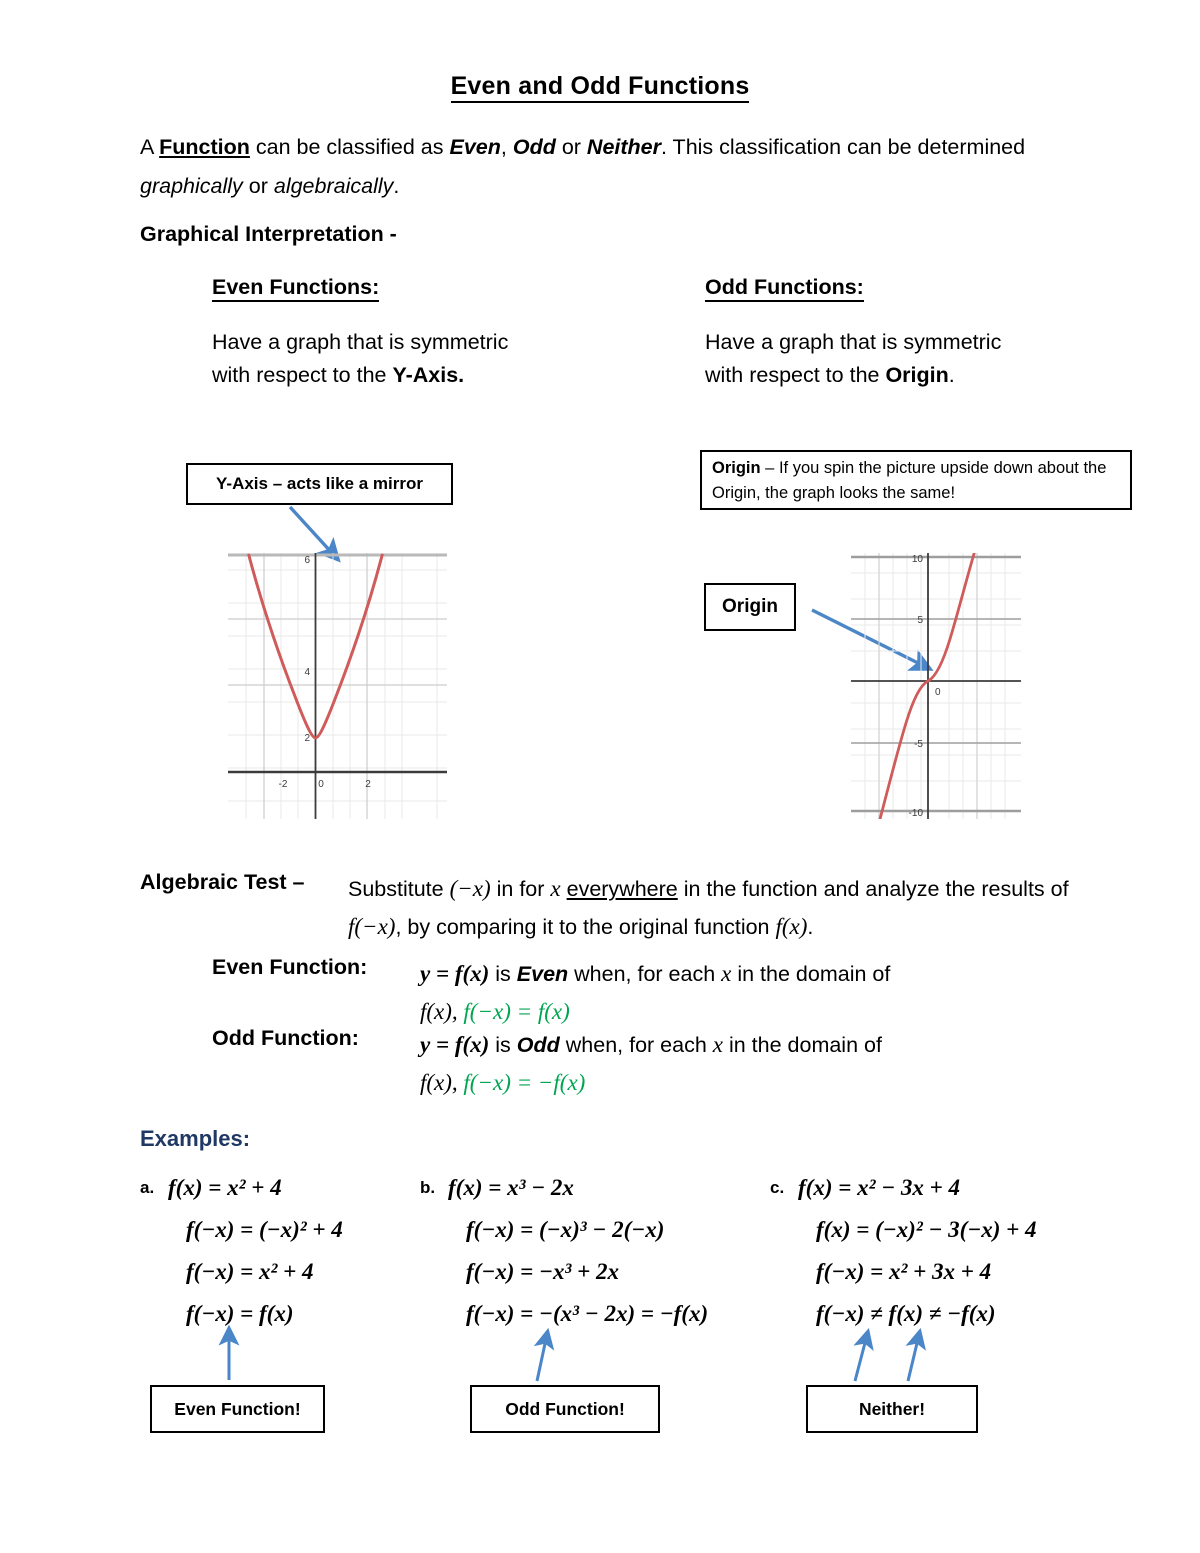 The width and height of the screenshot is (1200, 1553). What do you see at coordinates (307, 738) in the screenshot?
I see `even-graph-ytick-2: 2` at bounding box center [307, 738].